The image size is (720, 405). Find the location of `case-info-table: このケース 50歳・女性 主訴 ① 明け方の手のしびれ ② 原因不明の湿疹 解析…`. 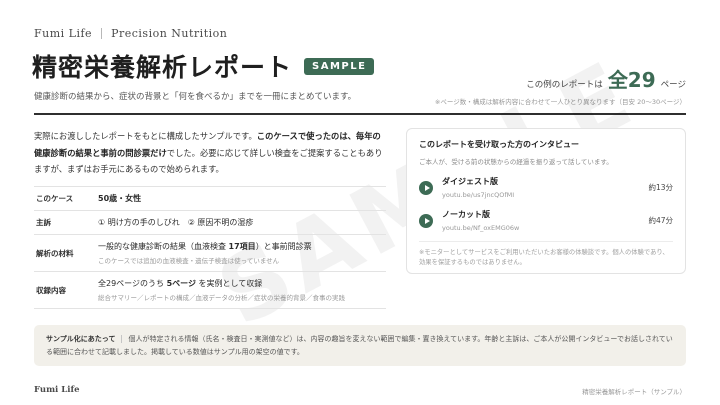

case-info-table: このケース 50歳・女性 主訴 ① 明け方の手のしびれ ② 原因不明の湿疹 解析… is located at coordinates (210, 247).